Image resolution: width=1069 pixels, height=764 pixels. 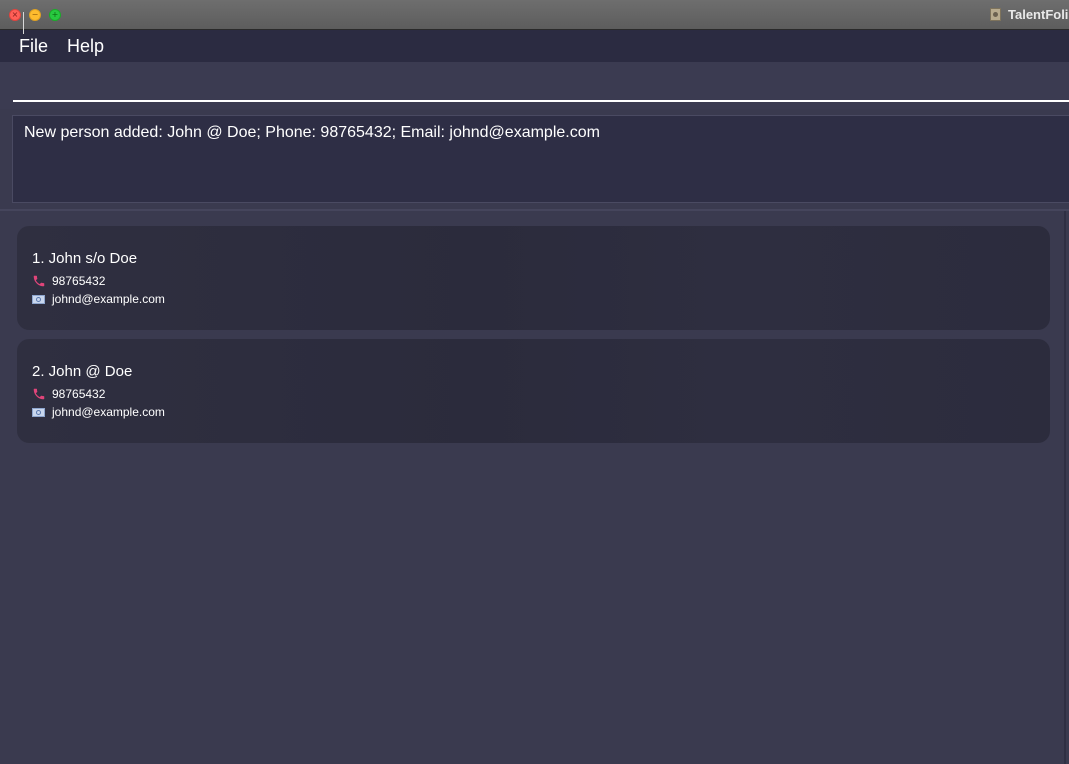 What do you see at coordinates (1065, 487) in the screenshot?
I see `scrollbar-track` at bounding box center [1065, 487].